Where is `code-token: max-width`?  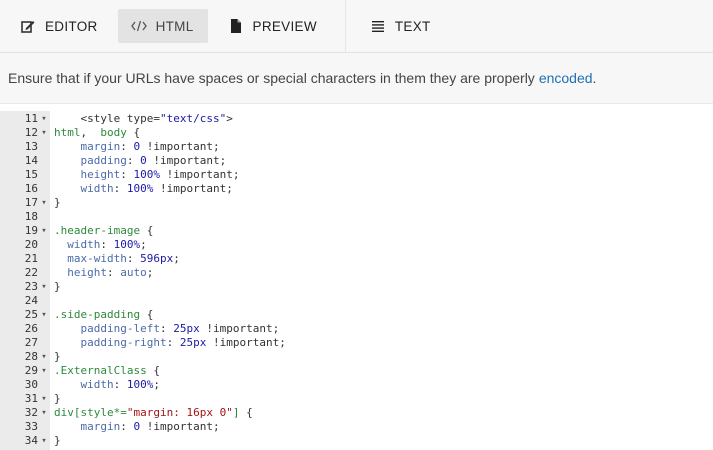 code-token: max-width is located at coordinates (97, 258).